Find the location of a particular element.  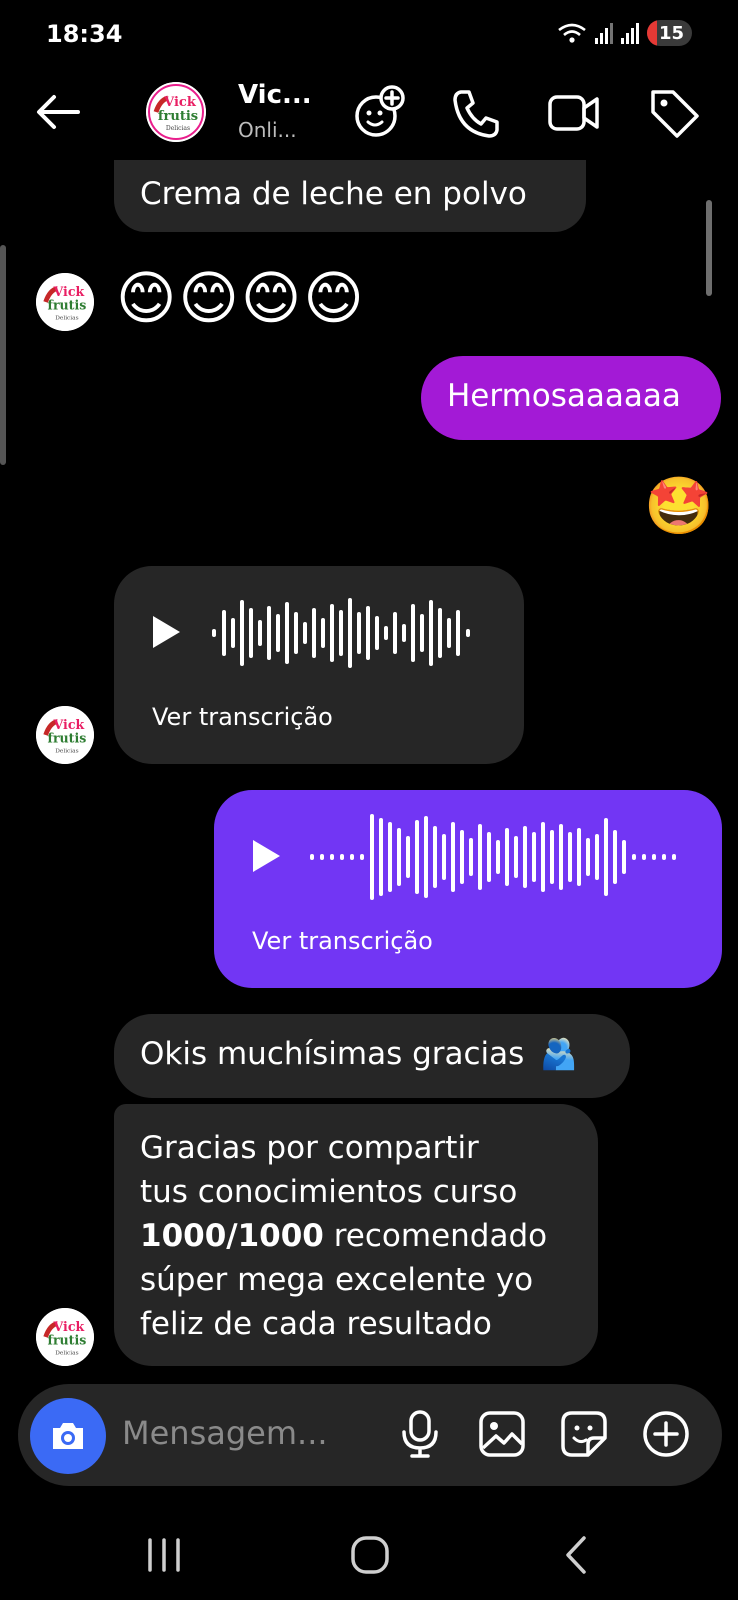

svg-text: Vick is located at coordinates (180, 102).